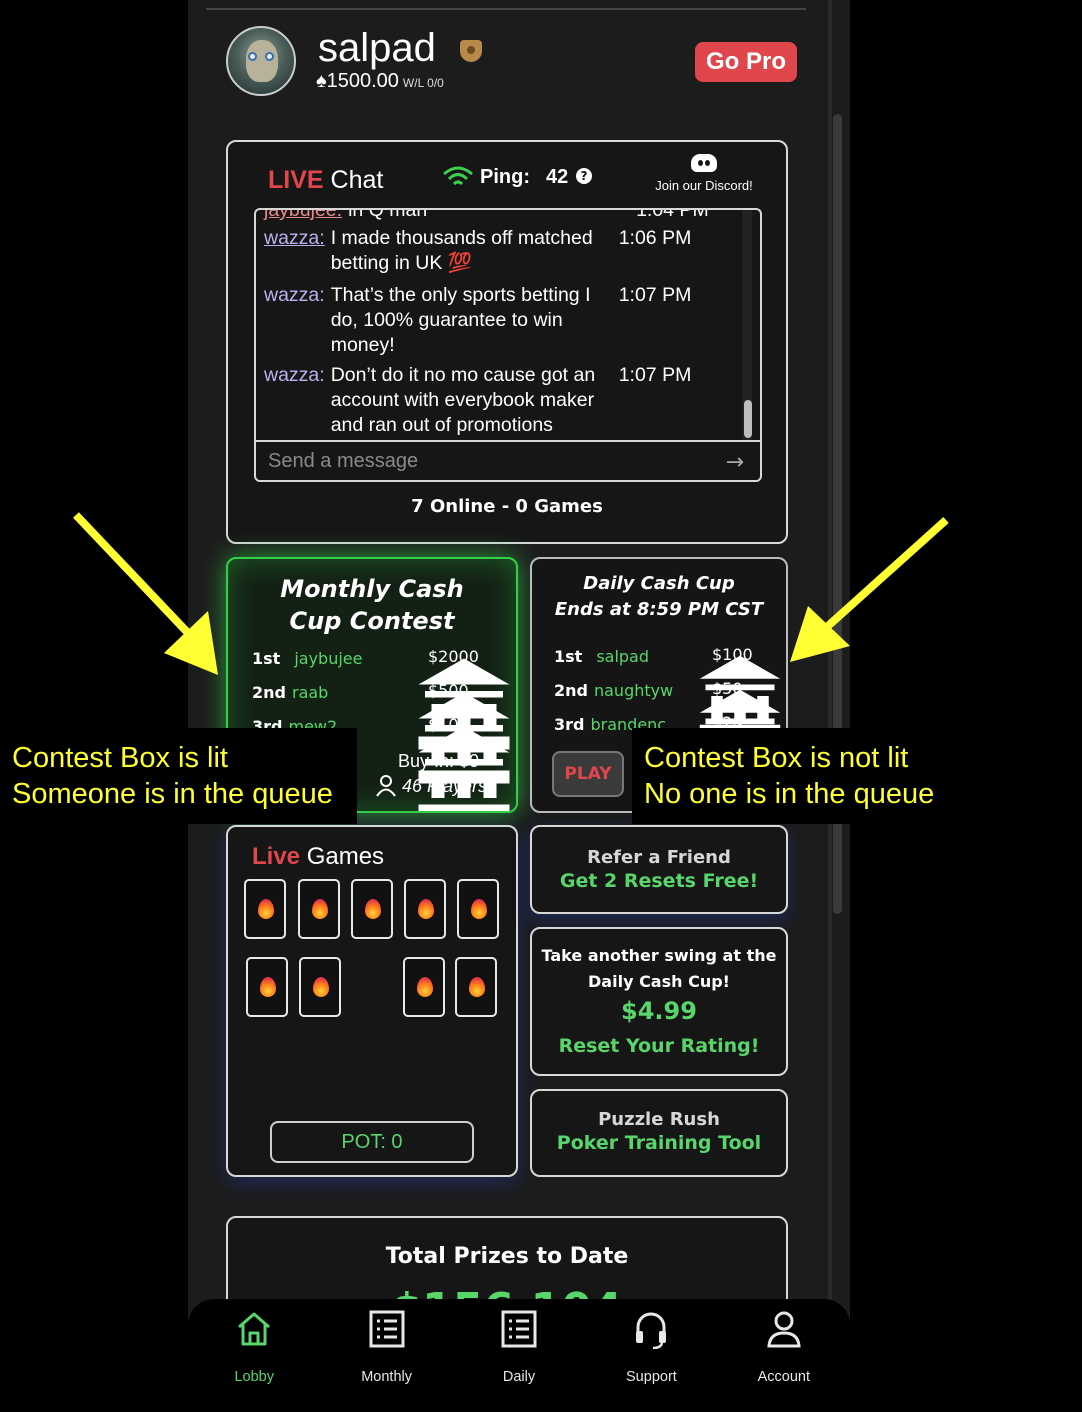  I want to click on buy-in: Buy In: $0, so click(439, 761).